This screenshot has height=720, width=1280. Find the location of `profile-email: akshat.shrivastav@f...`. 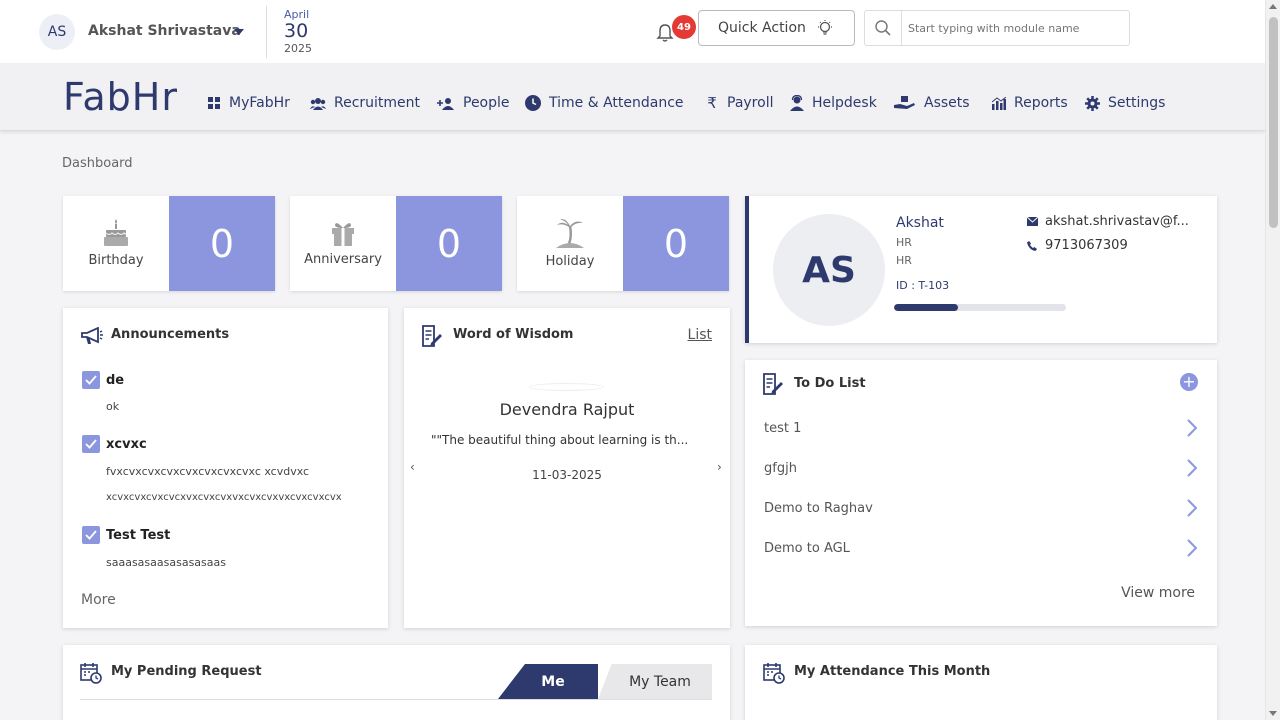

profile-email: akshat.shrivastav@f... is located at coordinates (1108, 221).